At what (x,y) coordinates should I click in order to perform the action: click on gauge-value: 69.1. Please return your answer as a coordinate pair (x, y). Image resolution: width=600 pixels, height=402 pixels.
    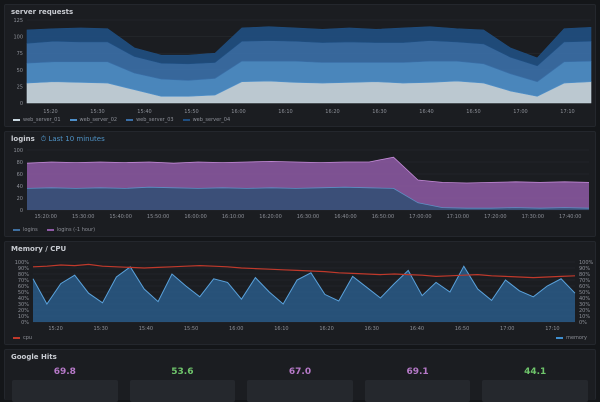
    Looking at the image, I should click on (417, 372).